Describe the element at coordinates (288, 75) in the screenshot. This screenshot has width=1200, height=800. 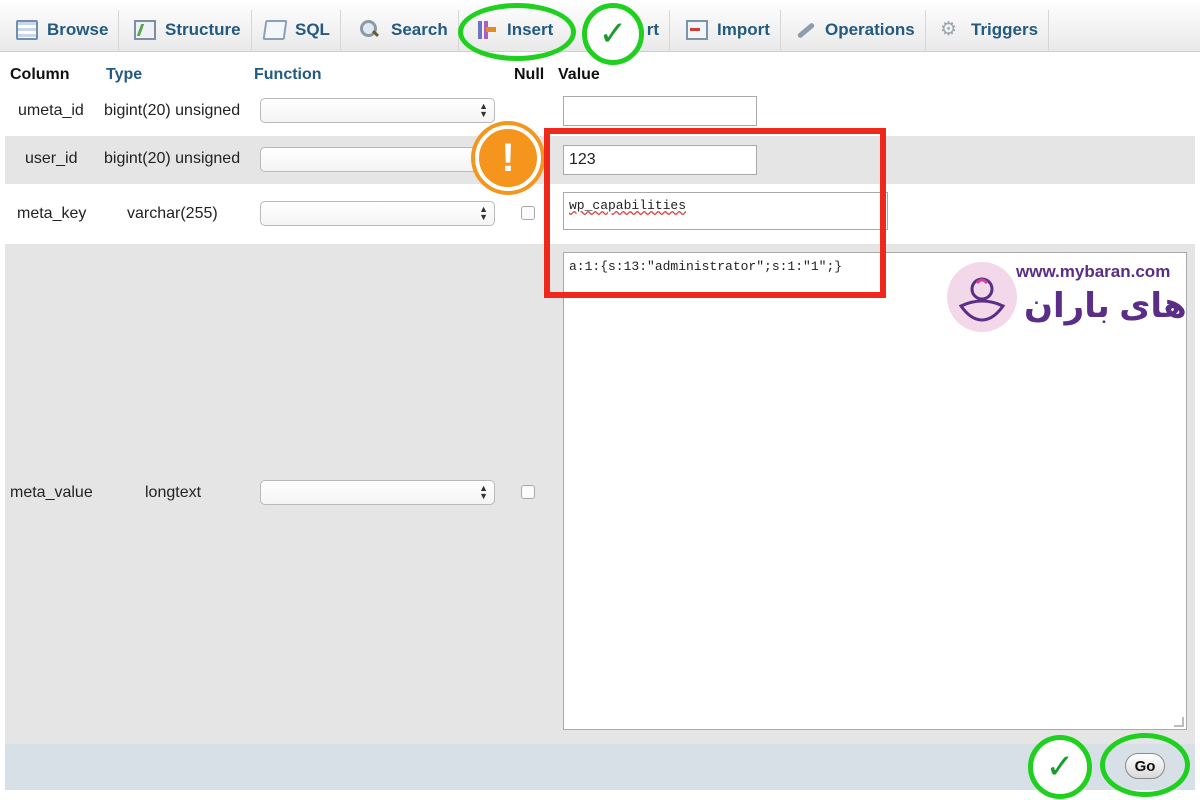
I see `header-function: Function` at that location.